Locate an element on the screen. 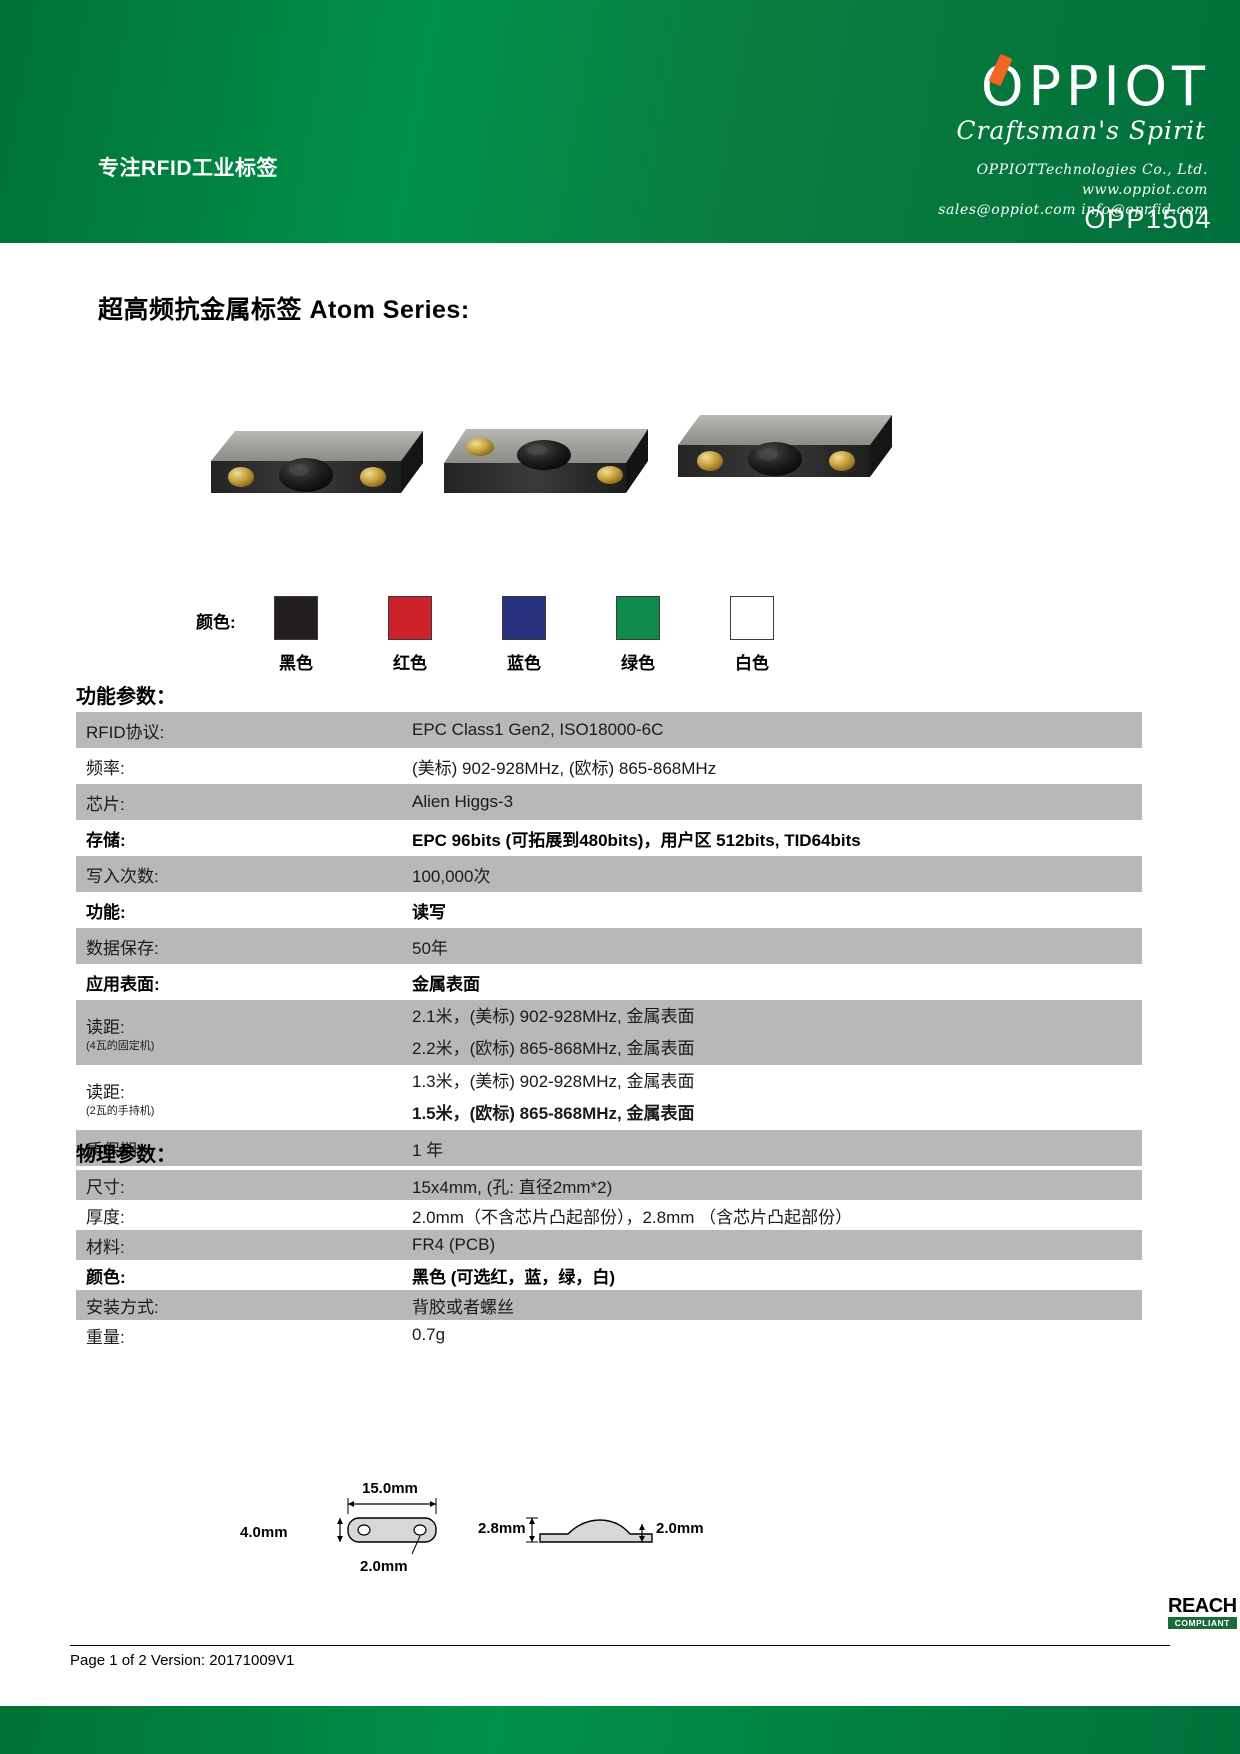  spec-value: 背胶或者螺丝 is located at coordinates (772, 1305).